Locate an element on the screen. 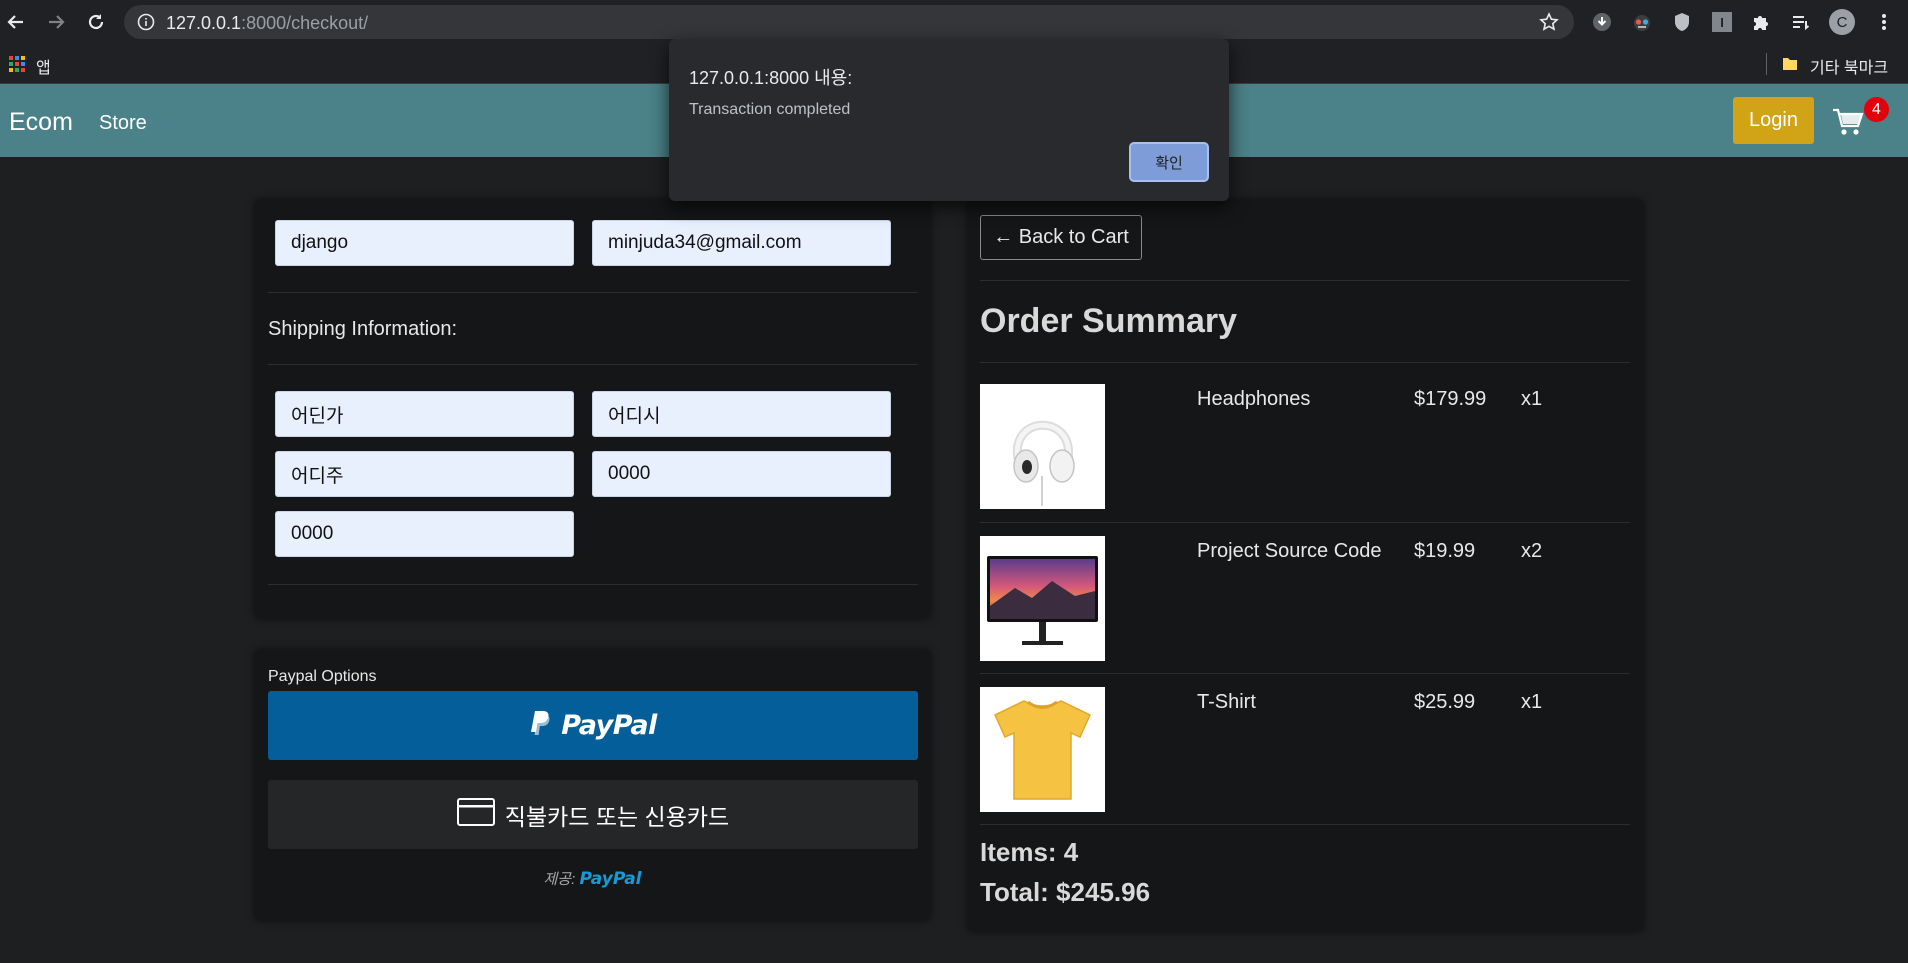 The height and width of the screenshot is (963, 1908). city-field: 어디시 is located at coordinates (741, 414).